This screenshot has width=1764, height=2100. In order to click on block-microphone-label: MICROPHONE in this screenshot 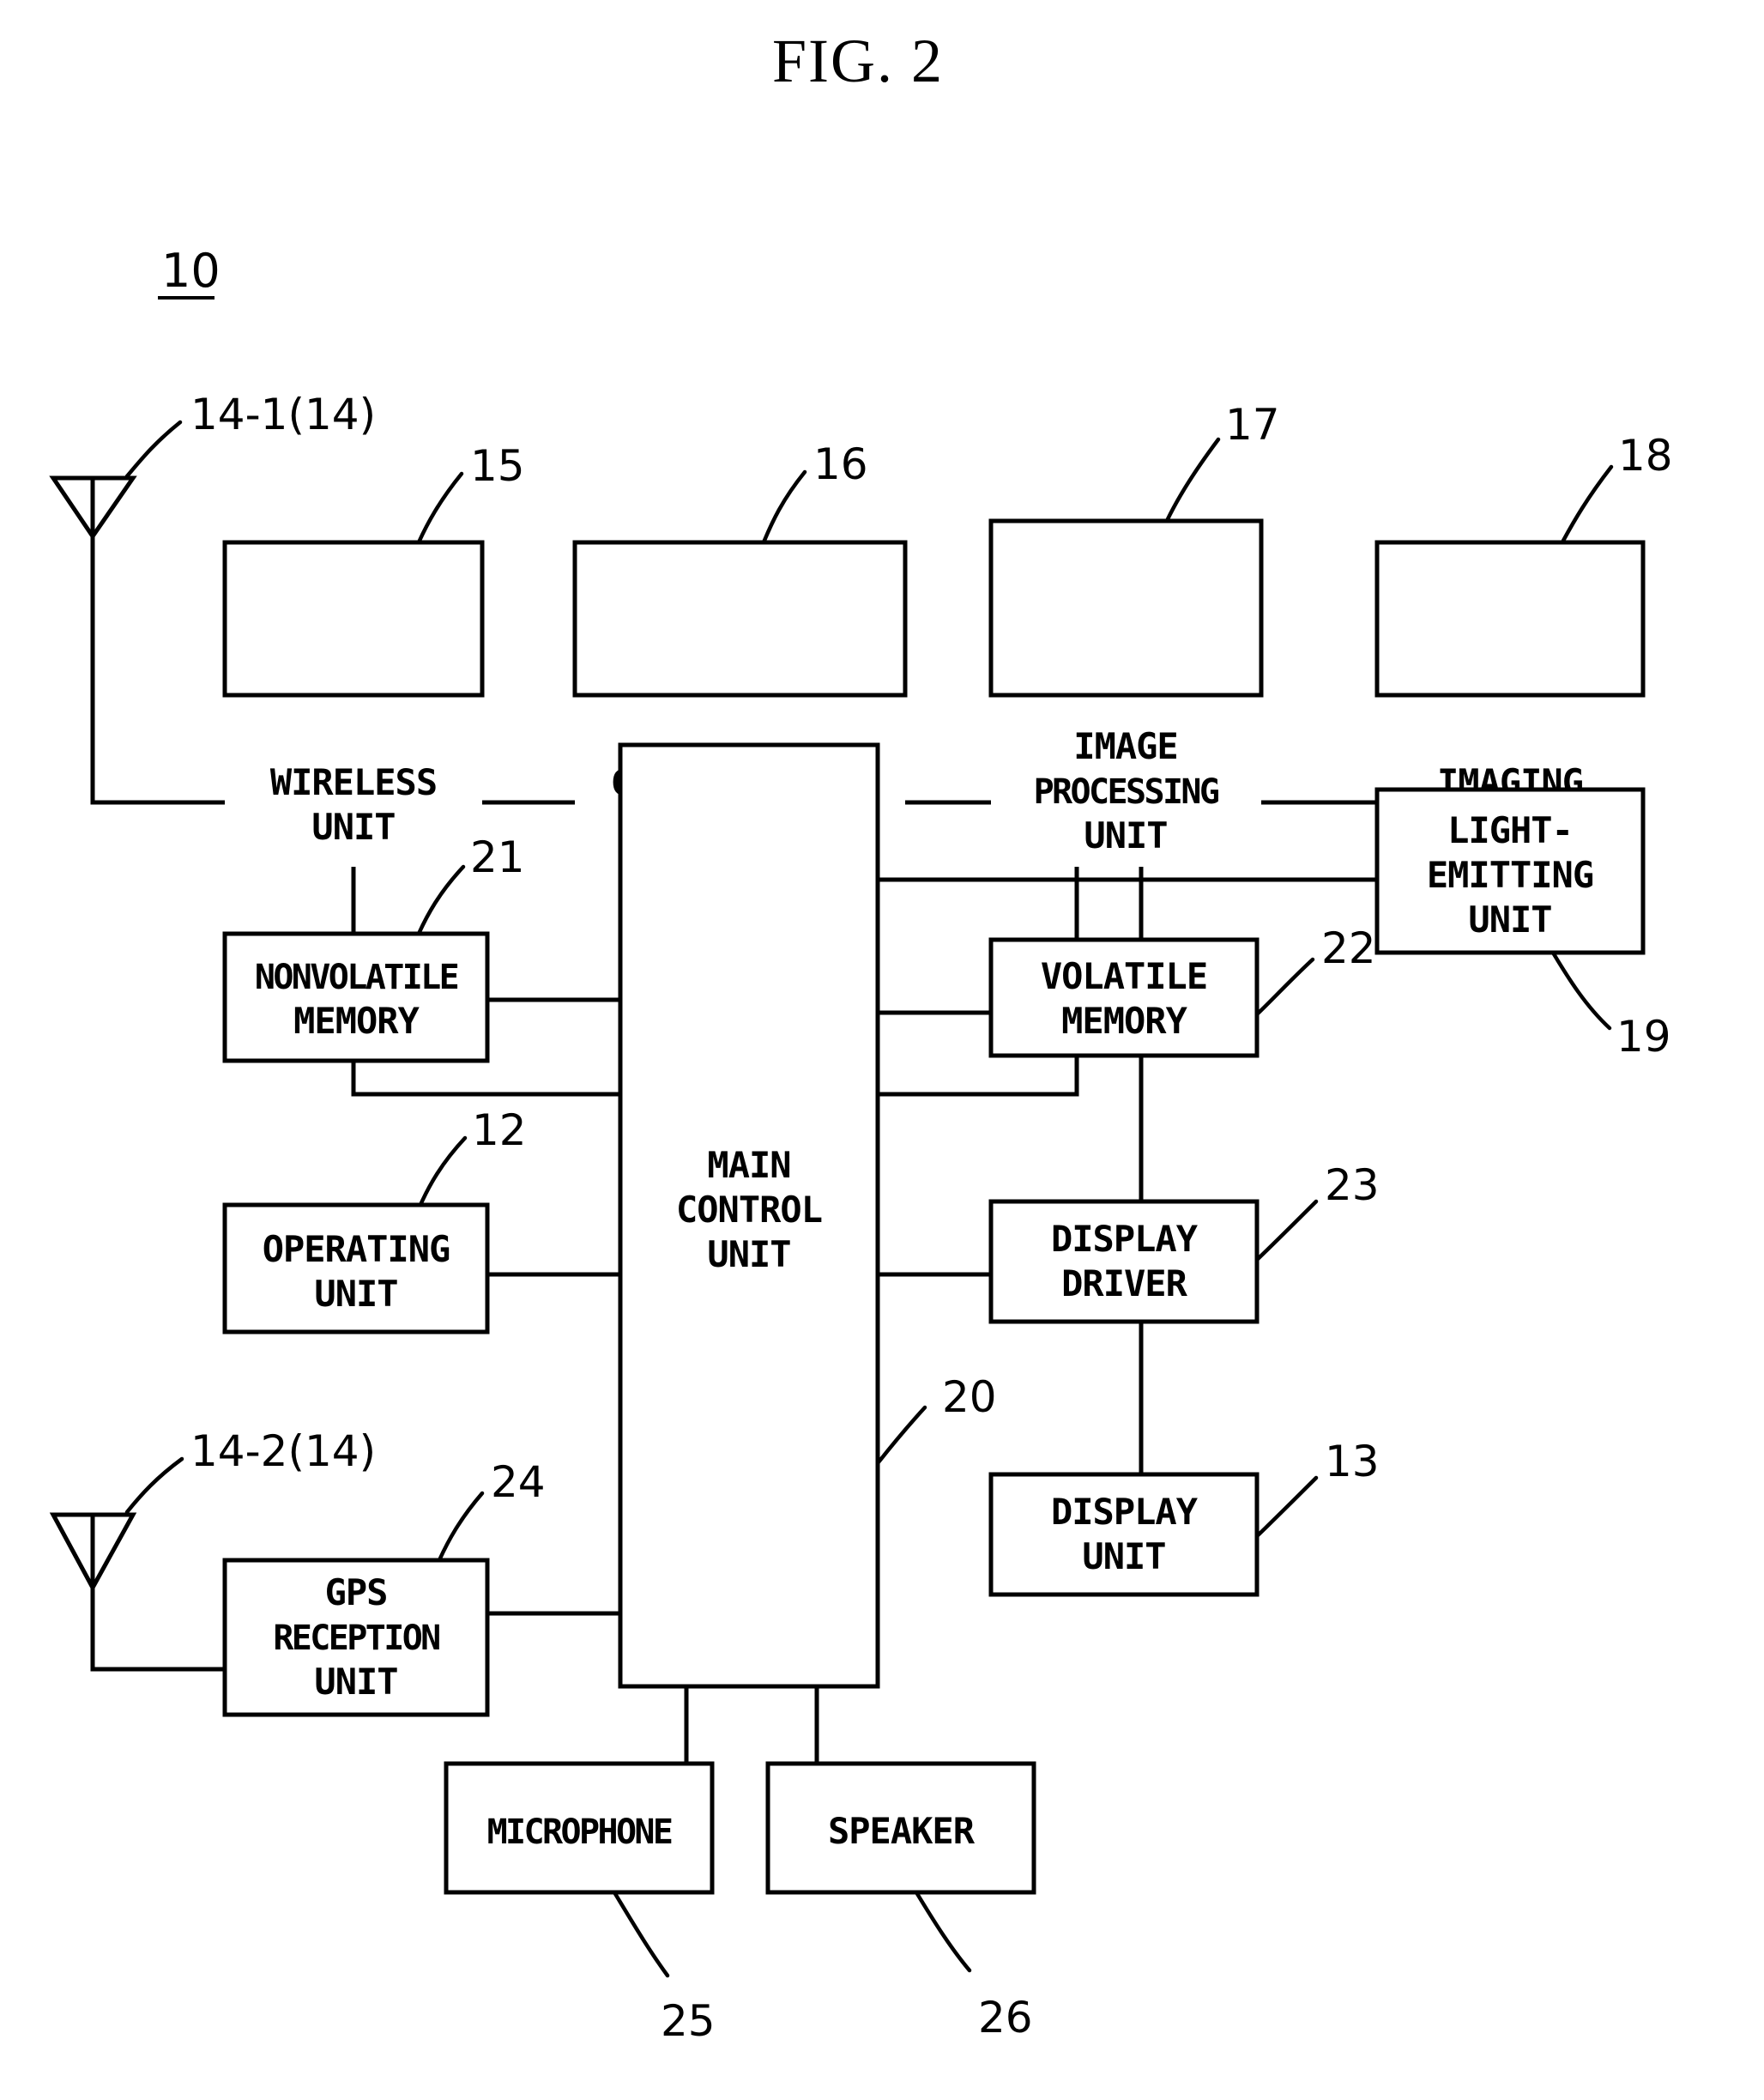, I will do `click(579, 1832)`.